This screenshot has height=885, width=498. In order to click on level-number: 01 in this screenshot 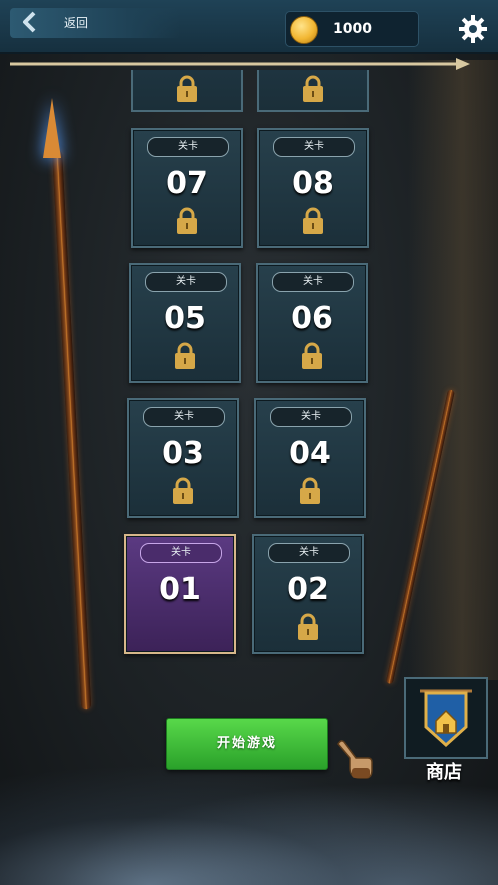, I will do `click(180, 589)`.